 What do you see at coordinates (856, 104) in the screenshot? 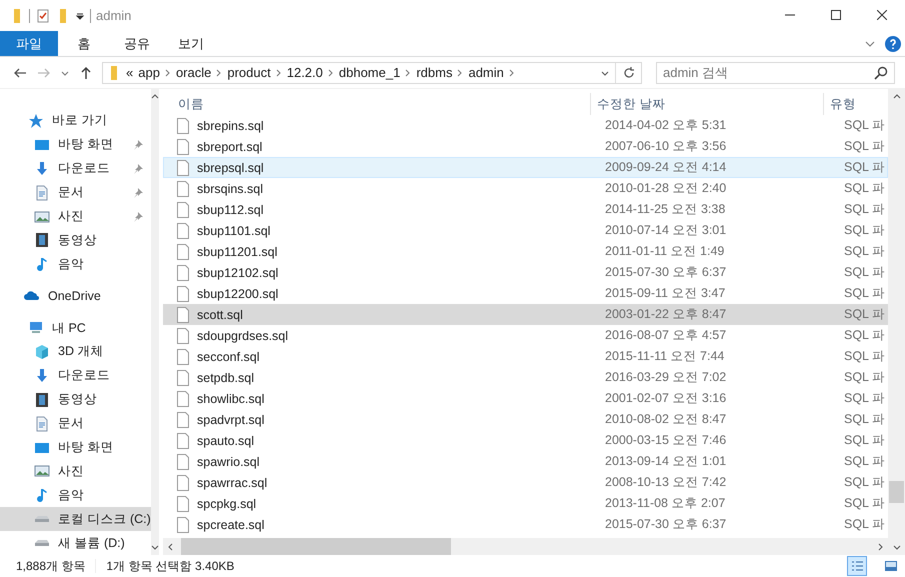
I see `column-header: 유형` at bounding box center [856, 104].